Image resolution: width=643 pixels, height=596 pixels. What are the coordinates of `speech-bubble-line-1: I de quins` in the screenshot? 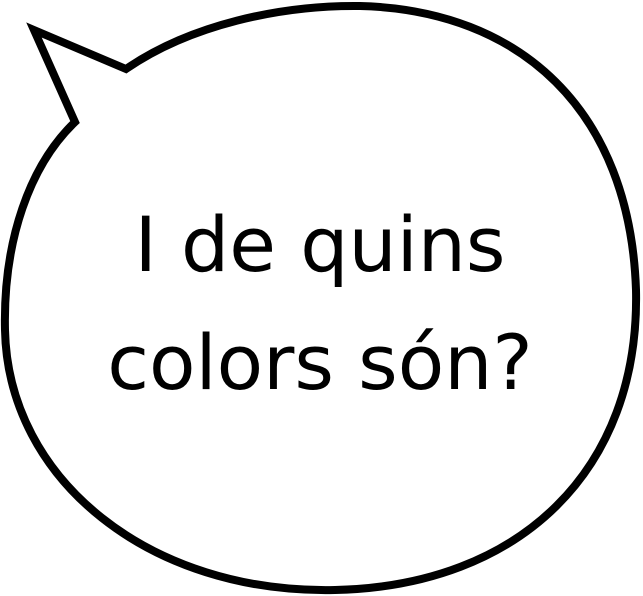 It's located at (320, 244).